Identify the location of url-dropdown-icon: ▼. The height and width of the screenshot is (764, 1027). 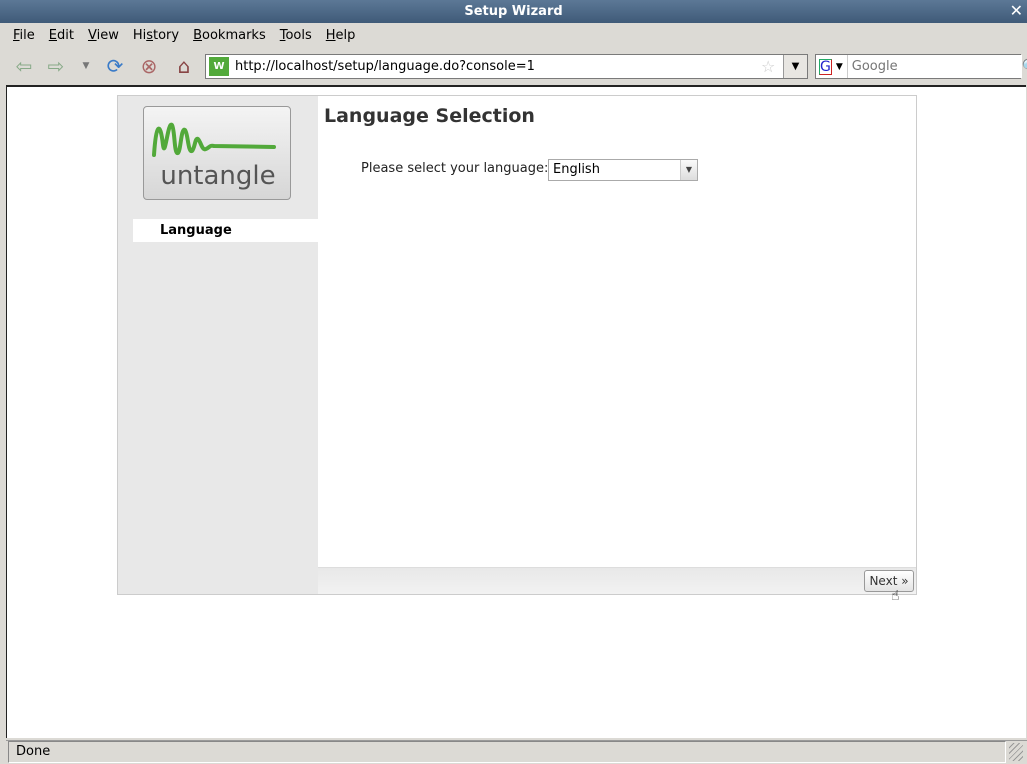
(795, 66).